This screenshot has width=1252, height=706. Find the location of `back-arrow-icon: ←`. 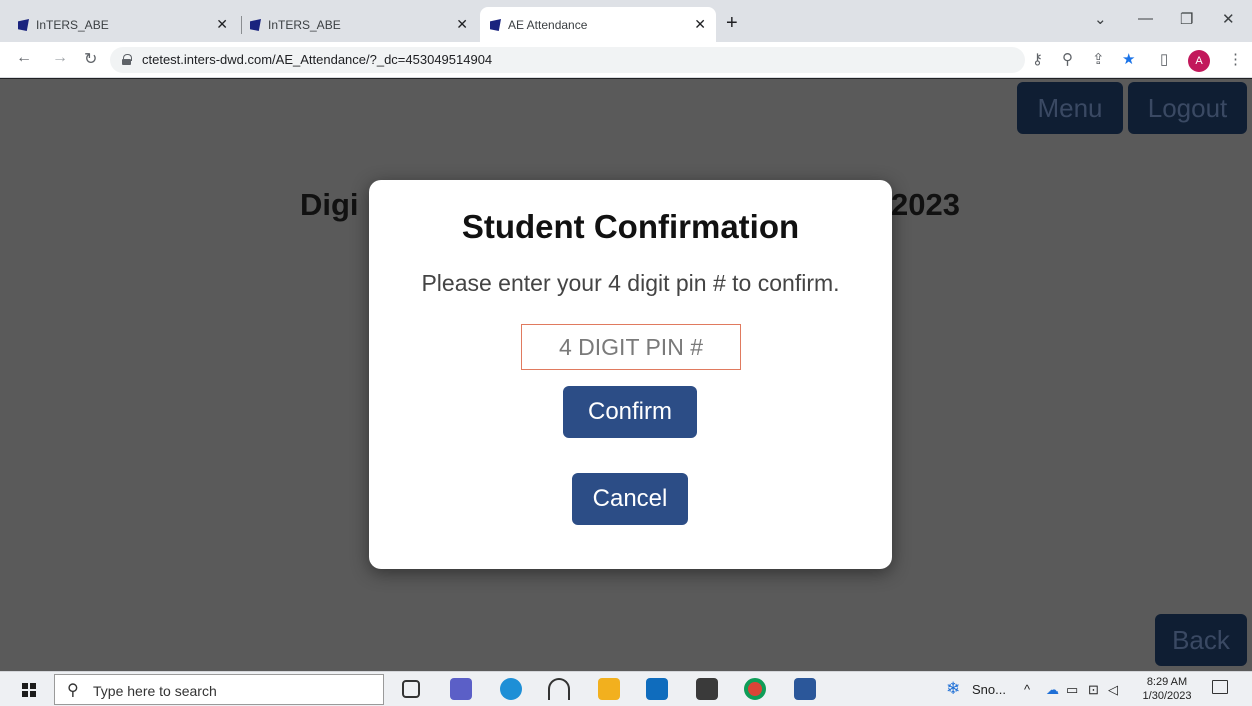

back-arrow-icon: ← is located at coordinates (24, 58).